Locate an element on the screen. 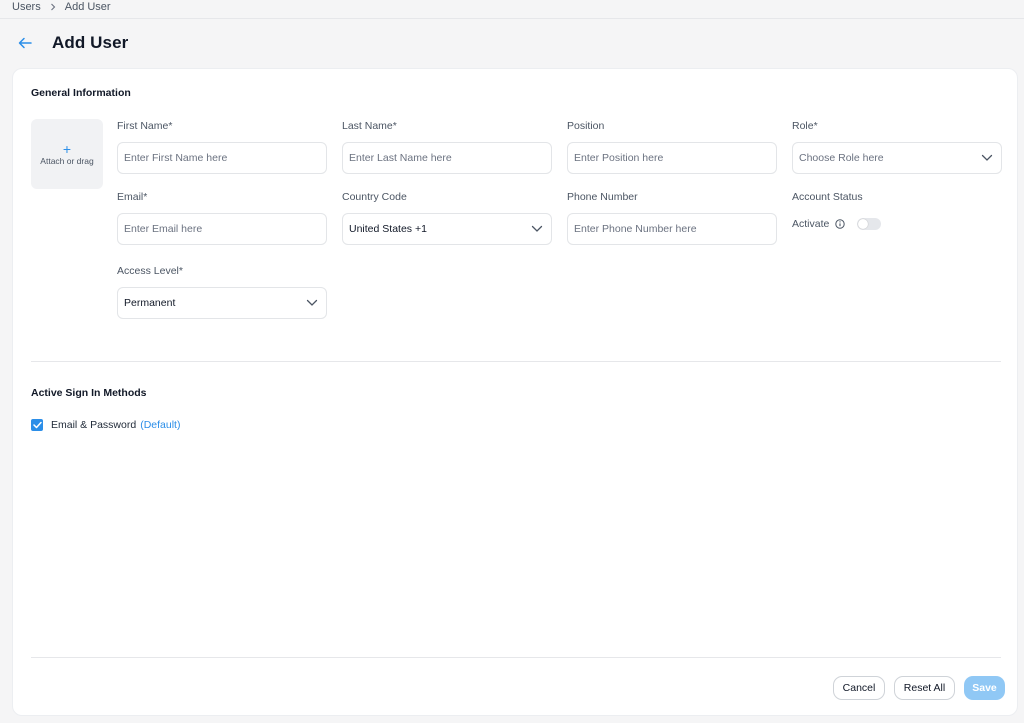 Image resolution: width=1024 pixels, height=723 pixels. last-name-field: Last Name* is located at coordinates (447, 146).